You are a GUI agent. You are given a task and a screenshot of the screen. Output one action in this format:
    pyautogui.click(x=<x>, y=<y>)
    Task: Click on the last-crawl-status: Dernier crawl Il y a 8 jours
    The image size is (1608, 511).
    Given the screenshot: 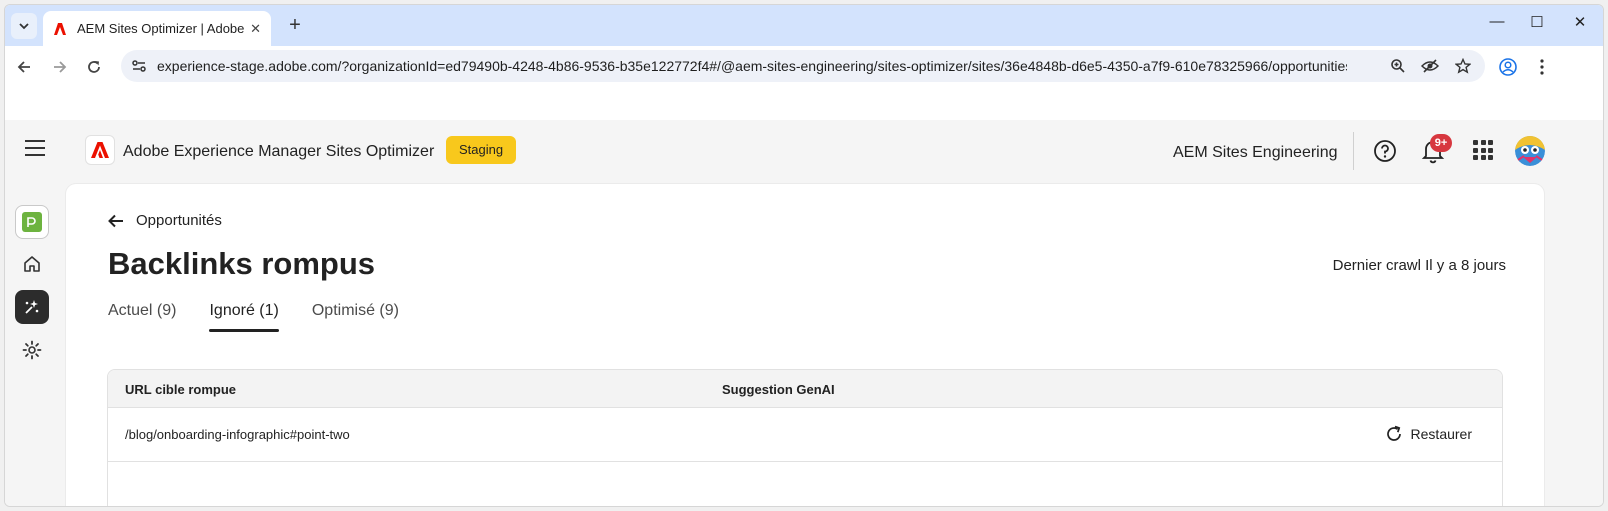 What is the action you would take?
    pyautogui.click(x=1419, y=265)
    